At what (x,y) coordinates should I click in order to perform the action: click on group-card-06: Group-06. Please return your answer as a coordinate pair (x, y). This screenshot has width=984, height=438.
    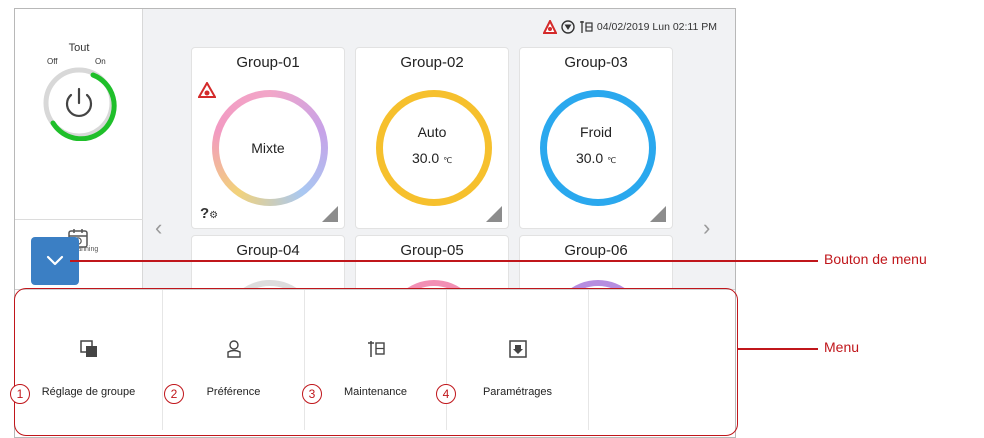
    Looking at the image, I should click on (596, 265).